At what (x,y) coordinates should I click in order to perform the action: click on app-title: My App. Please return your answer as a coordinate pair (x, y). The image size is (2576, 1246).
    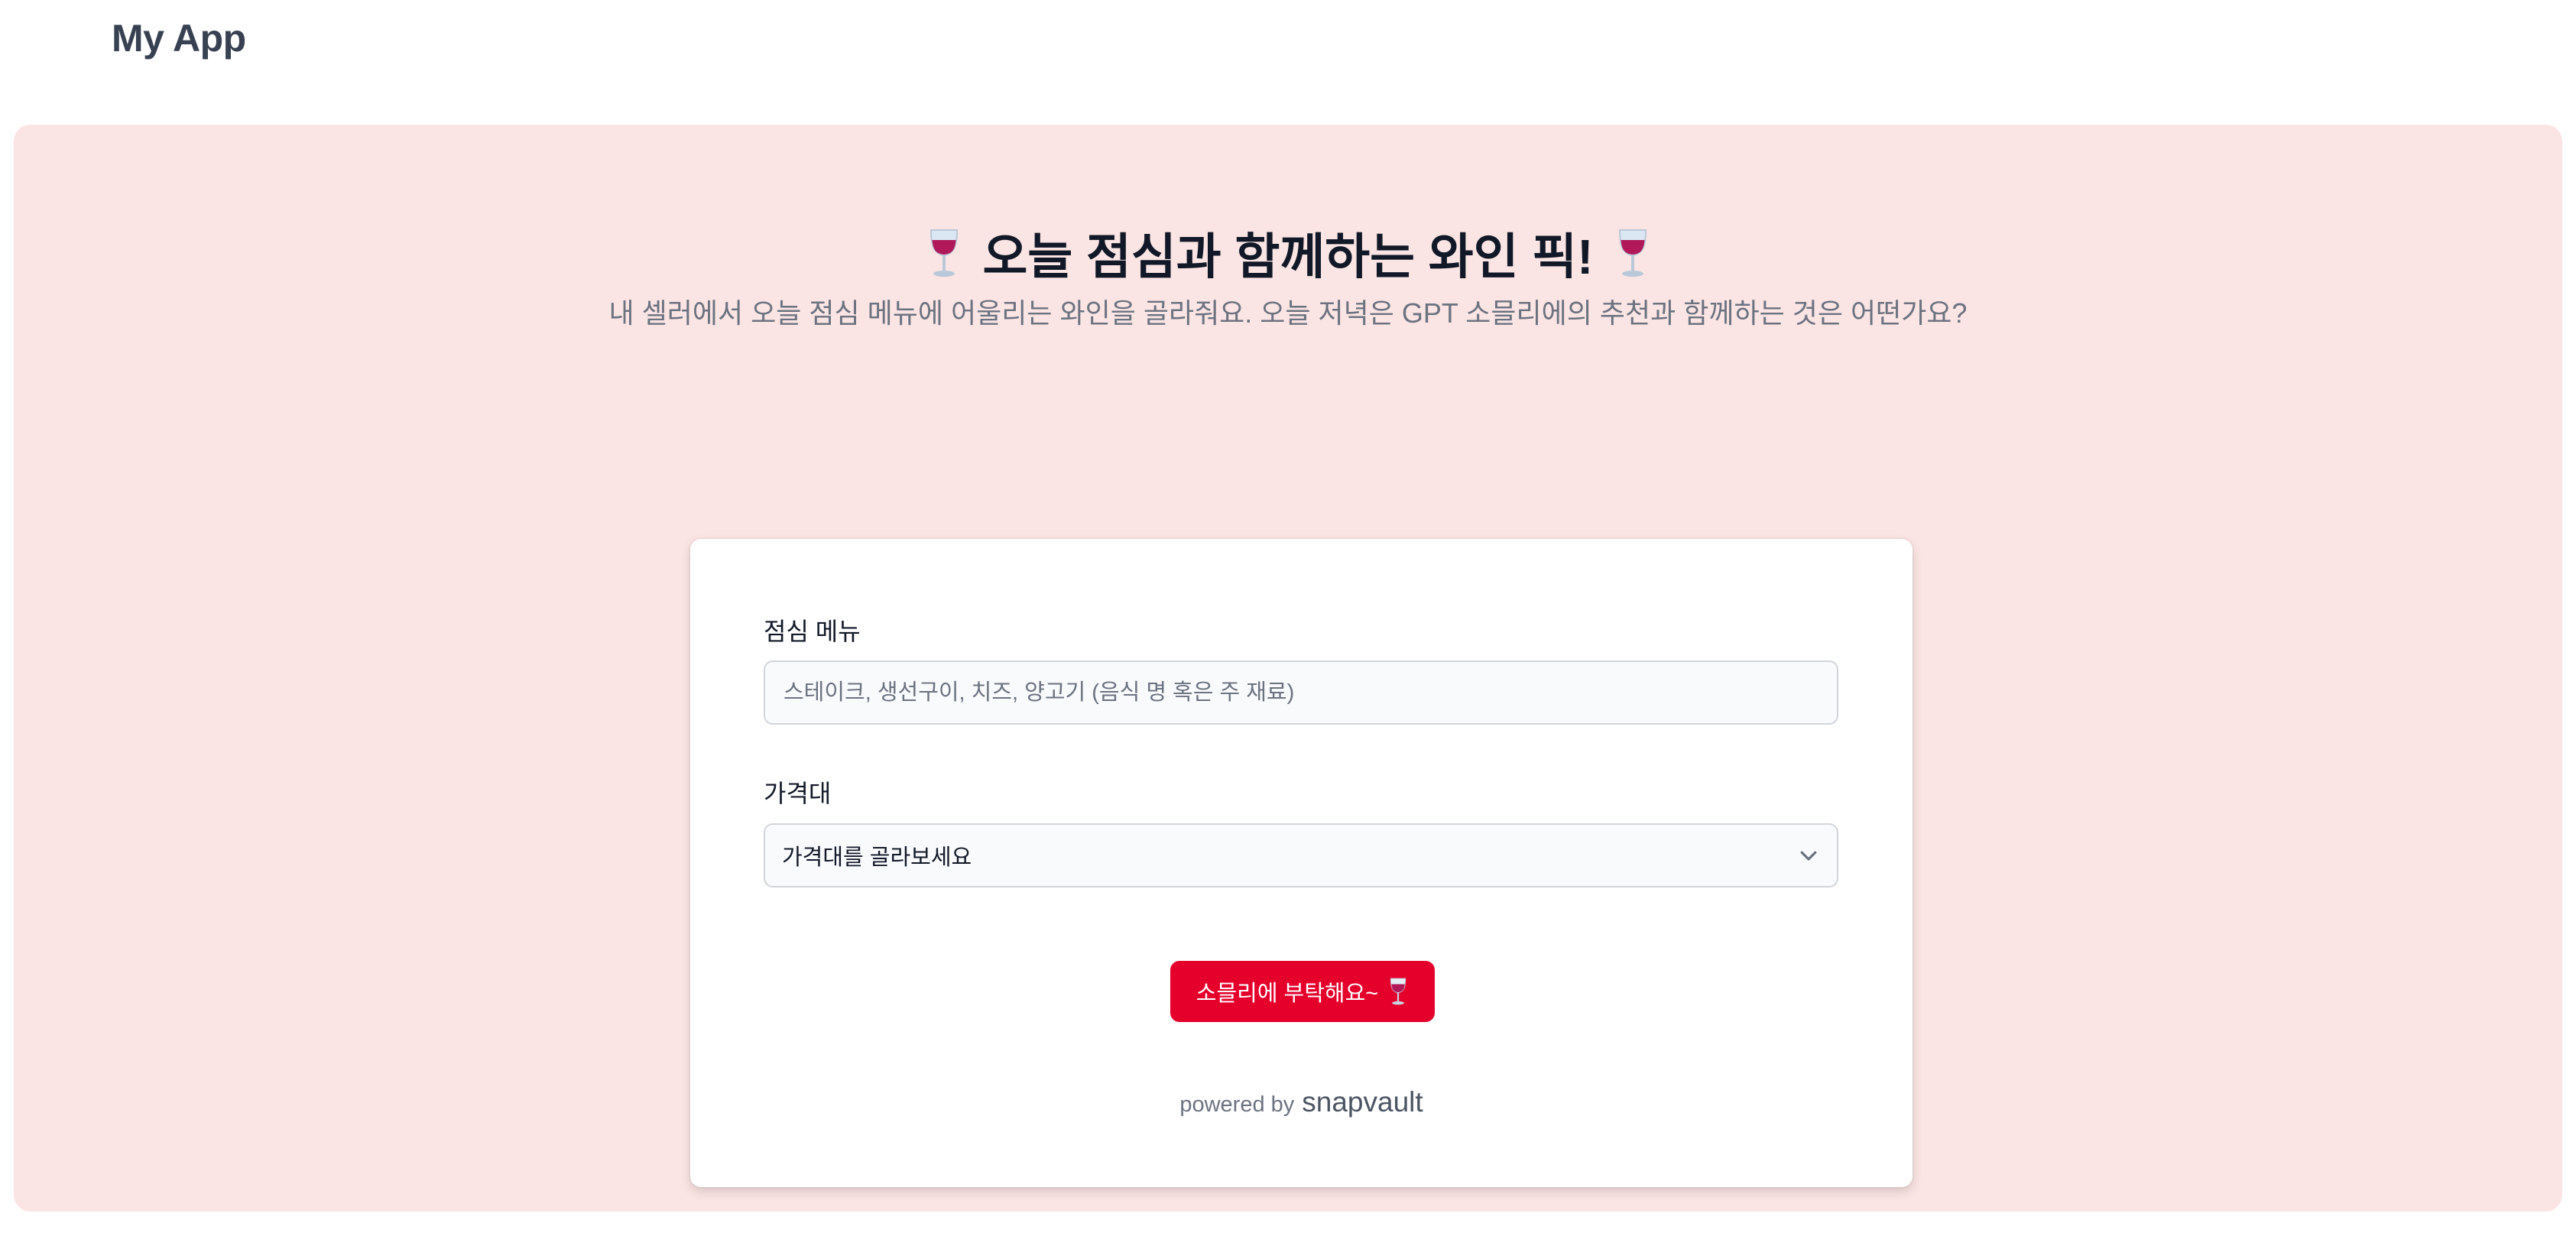
    Looking at the image, I should click on (179, 38).